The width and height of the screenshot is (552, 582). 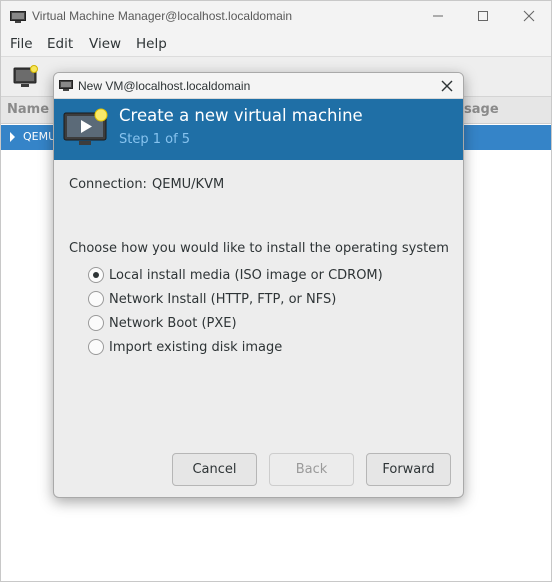 What do you see at coordinates (258, 129) in the screenshot?
I see `wizard-header: Create a new virtual machine Step 1 of 5` at bounding box center [258, 129].